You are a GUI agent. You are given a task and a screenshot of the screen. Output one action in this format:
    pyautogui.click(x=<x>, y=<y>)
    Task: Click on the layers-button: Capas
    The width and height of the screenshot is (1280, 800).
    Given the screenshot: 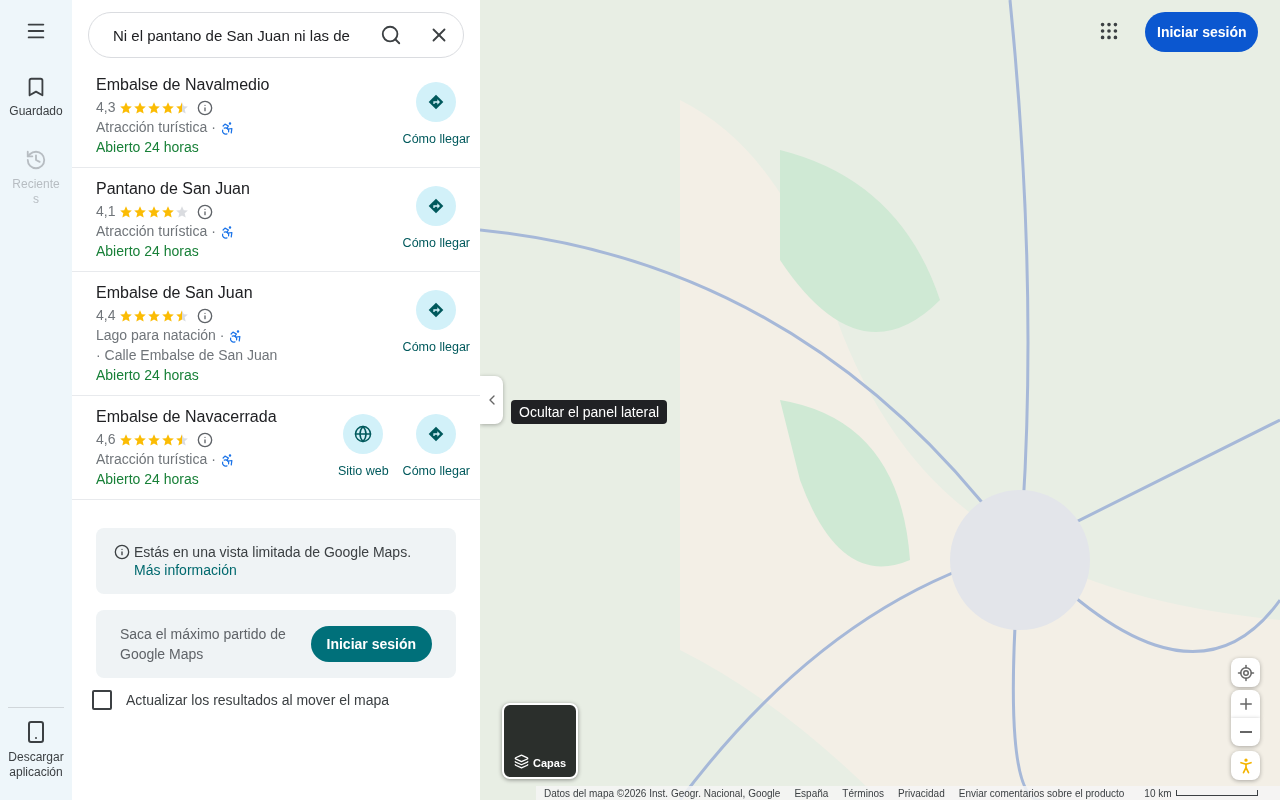 What is the action you would take?
    pyautogui.click(x=540, y=741)
    